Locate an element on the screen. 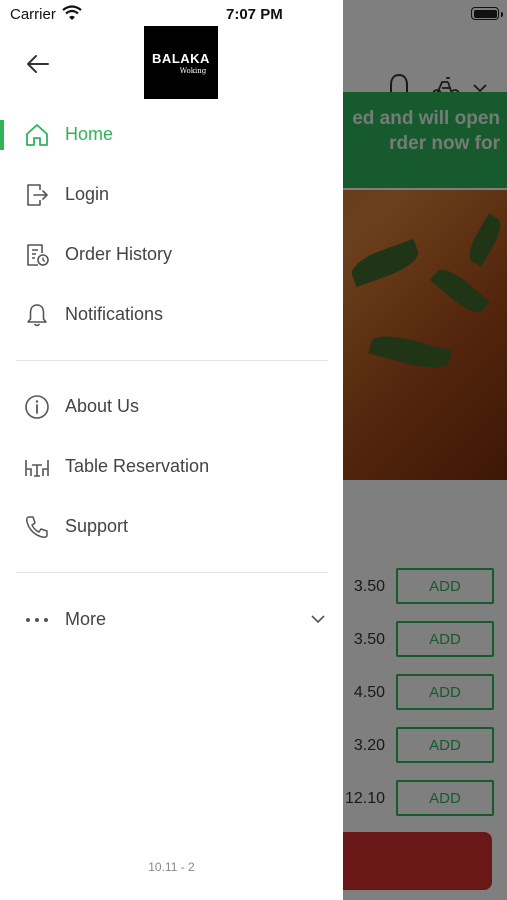  menu-item-label: Order History is located at coordinates (119, 254).